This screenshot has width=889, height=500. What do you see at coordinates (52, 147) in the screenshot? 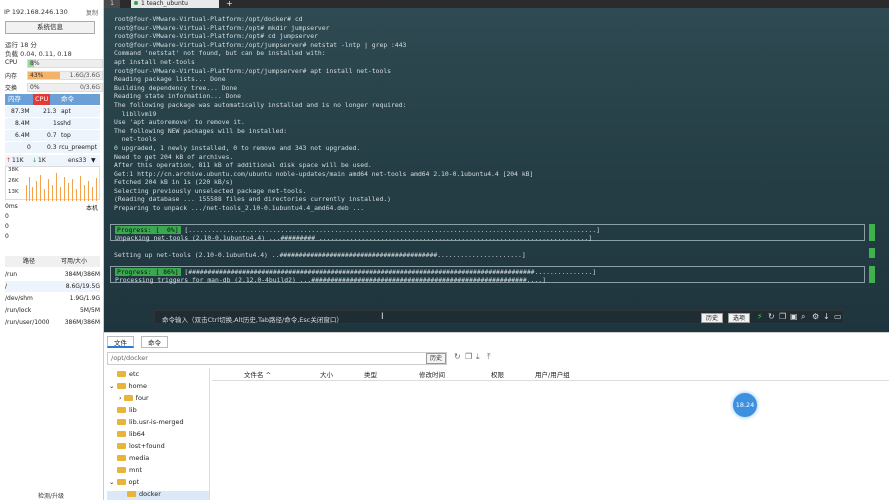
I see `process-row: 0 0.3 rcu_preempt` at bounding box center [52, 147].